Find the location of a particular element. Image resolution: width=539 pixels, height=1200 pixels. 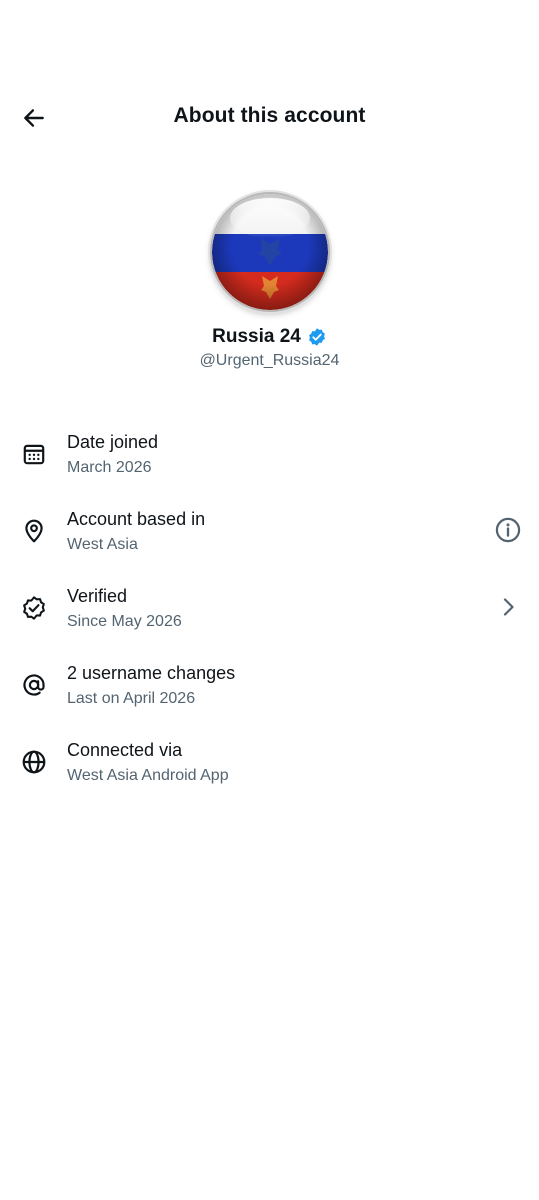

account-based-in-value: West Asia is located at coordinates (102, 544).